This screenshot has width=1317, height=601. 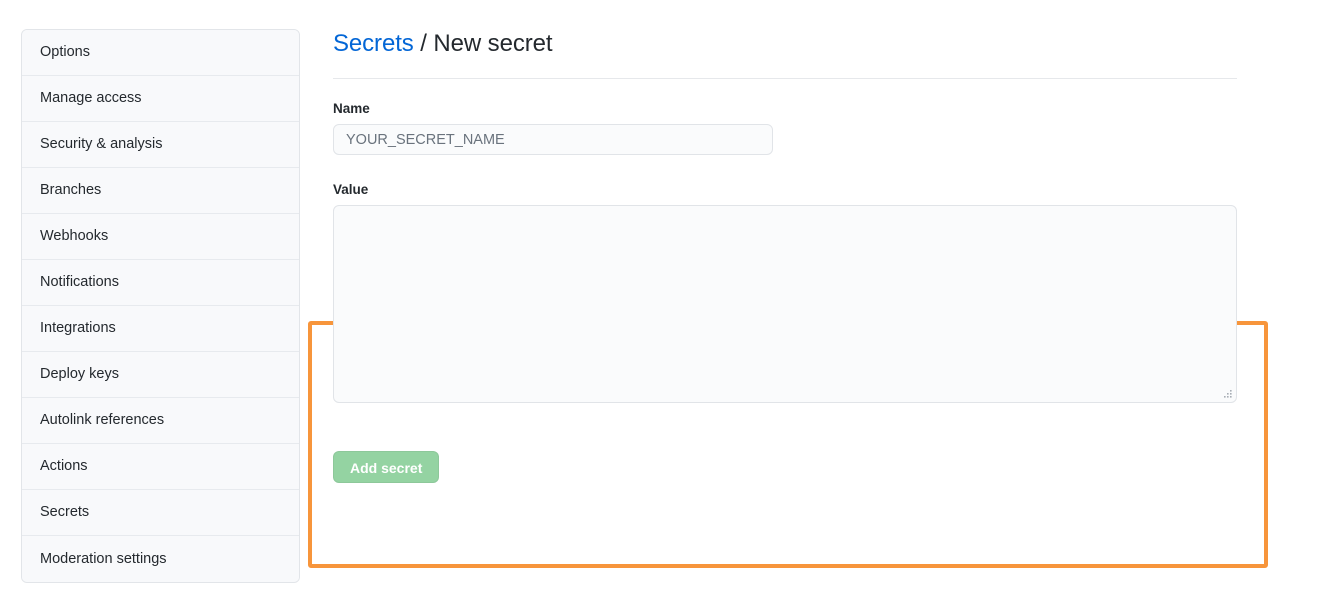 What do you see at coordinates (813, 128) in the screenshot?
I see `name-field-group: Name` at bounding box center [813, 128].